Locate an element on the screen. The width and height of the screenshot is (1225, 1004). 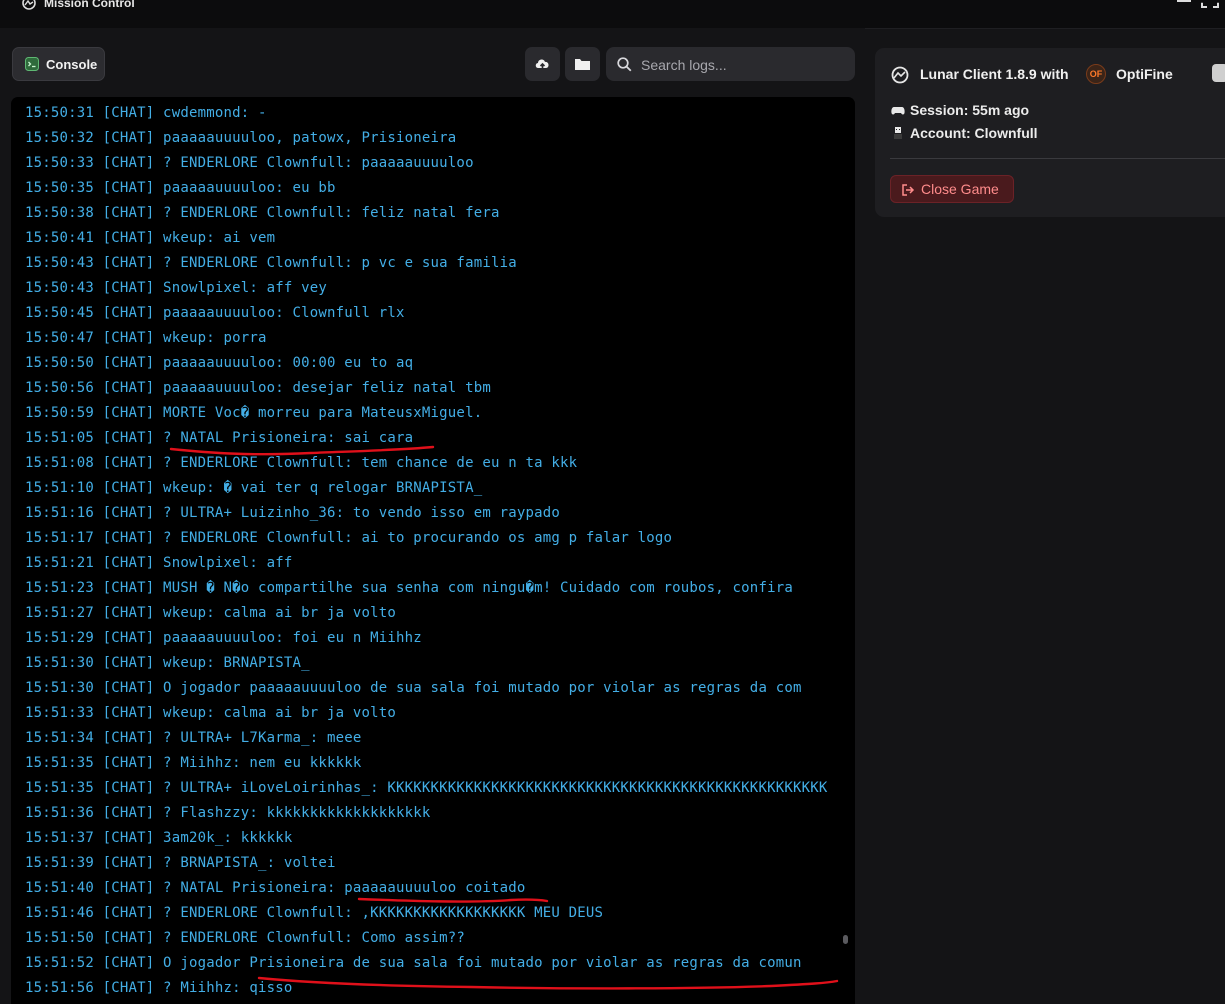
account-row: Account: Clownfull is located at coordinates (964, 133).